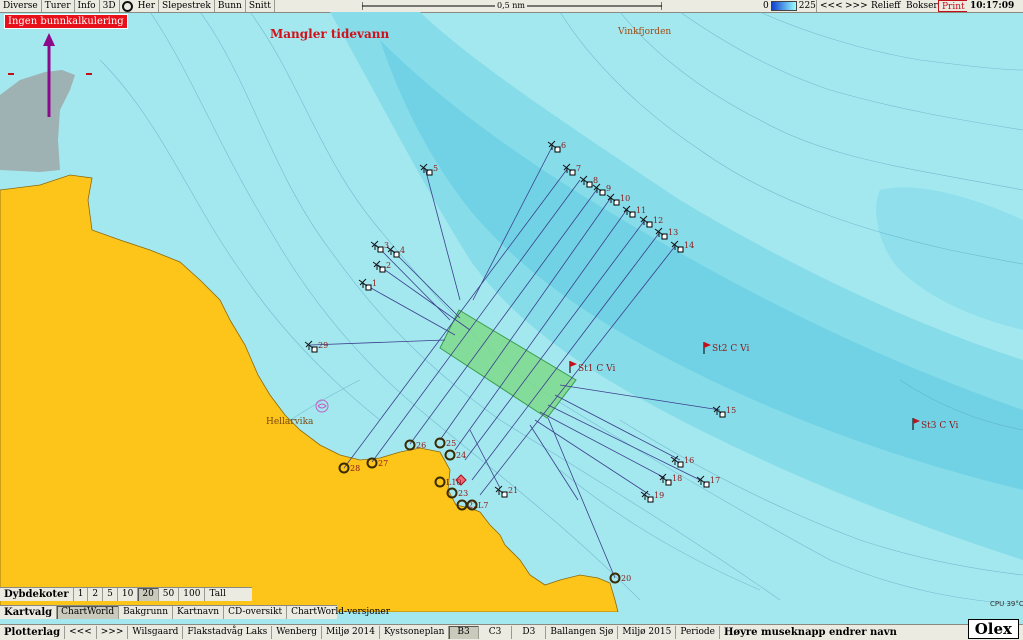 The height and width of the screenshot is (640, 1023). I want to click on mark-label: 3, so click(386, 245).